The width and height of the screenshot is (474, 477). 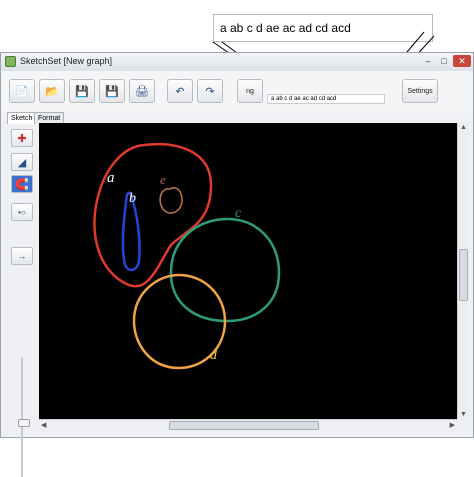 What do you see at coordinates (326, 99) in the screenshot?
I see `set-expression-input: a ab c d ae ac ad cd acd` at bounding box center [326, 99].